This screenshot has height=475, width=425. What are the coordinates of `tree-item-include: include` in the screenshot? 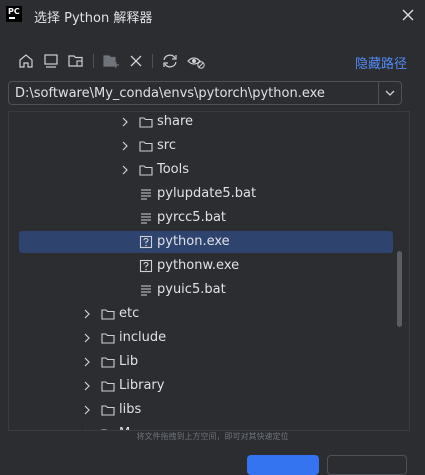 It's located at (206, 338).